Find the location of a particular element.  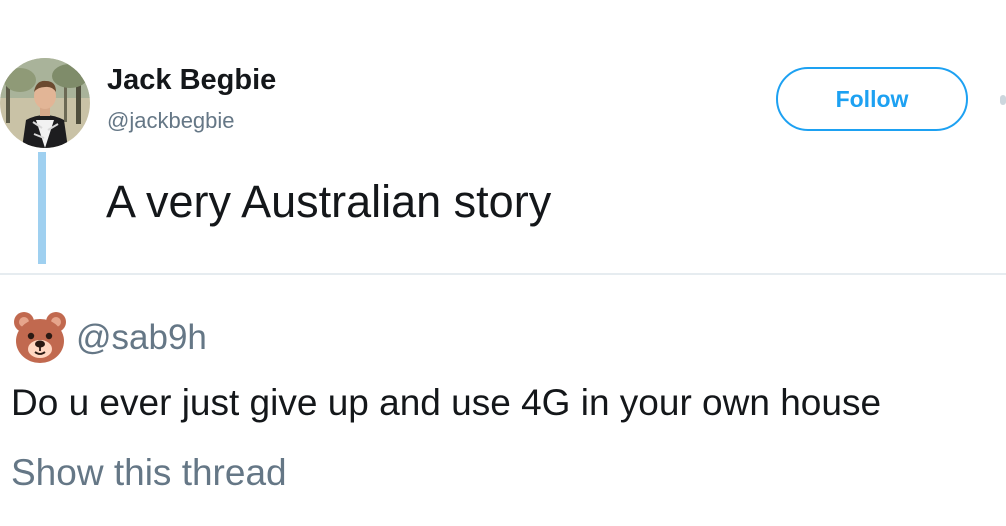

bear-face-icon is located at coordinates (40, 338).